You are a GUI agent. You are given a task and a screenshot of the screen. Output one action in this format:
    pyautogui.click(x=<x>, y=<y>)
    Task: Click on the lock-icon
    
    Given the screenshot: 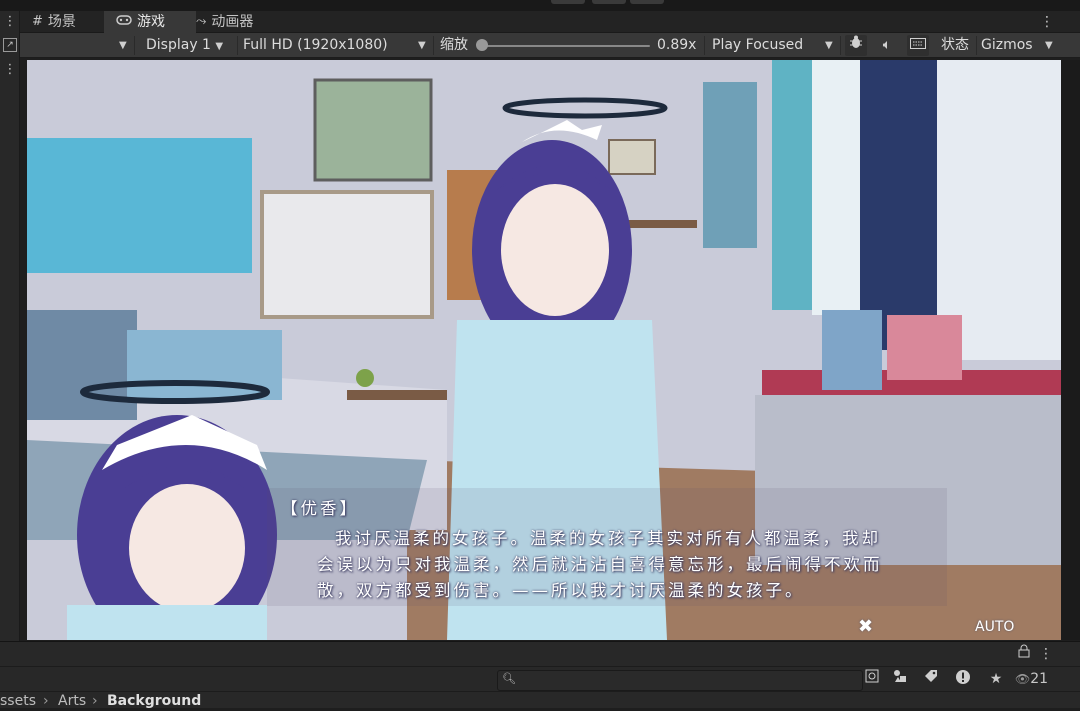 What is the action you would take?
    pyautogui.click(x=1024, y=654)
    